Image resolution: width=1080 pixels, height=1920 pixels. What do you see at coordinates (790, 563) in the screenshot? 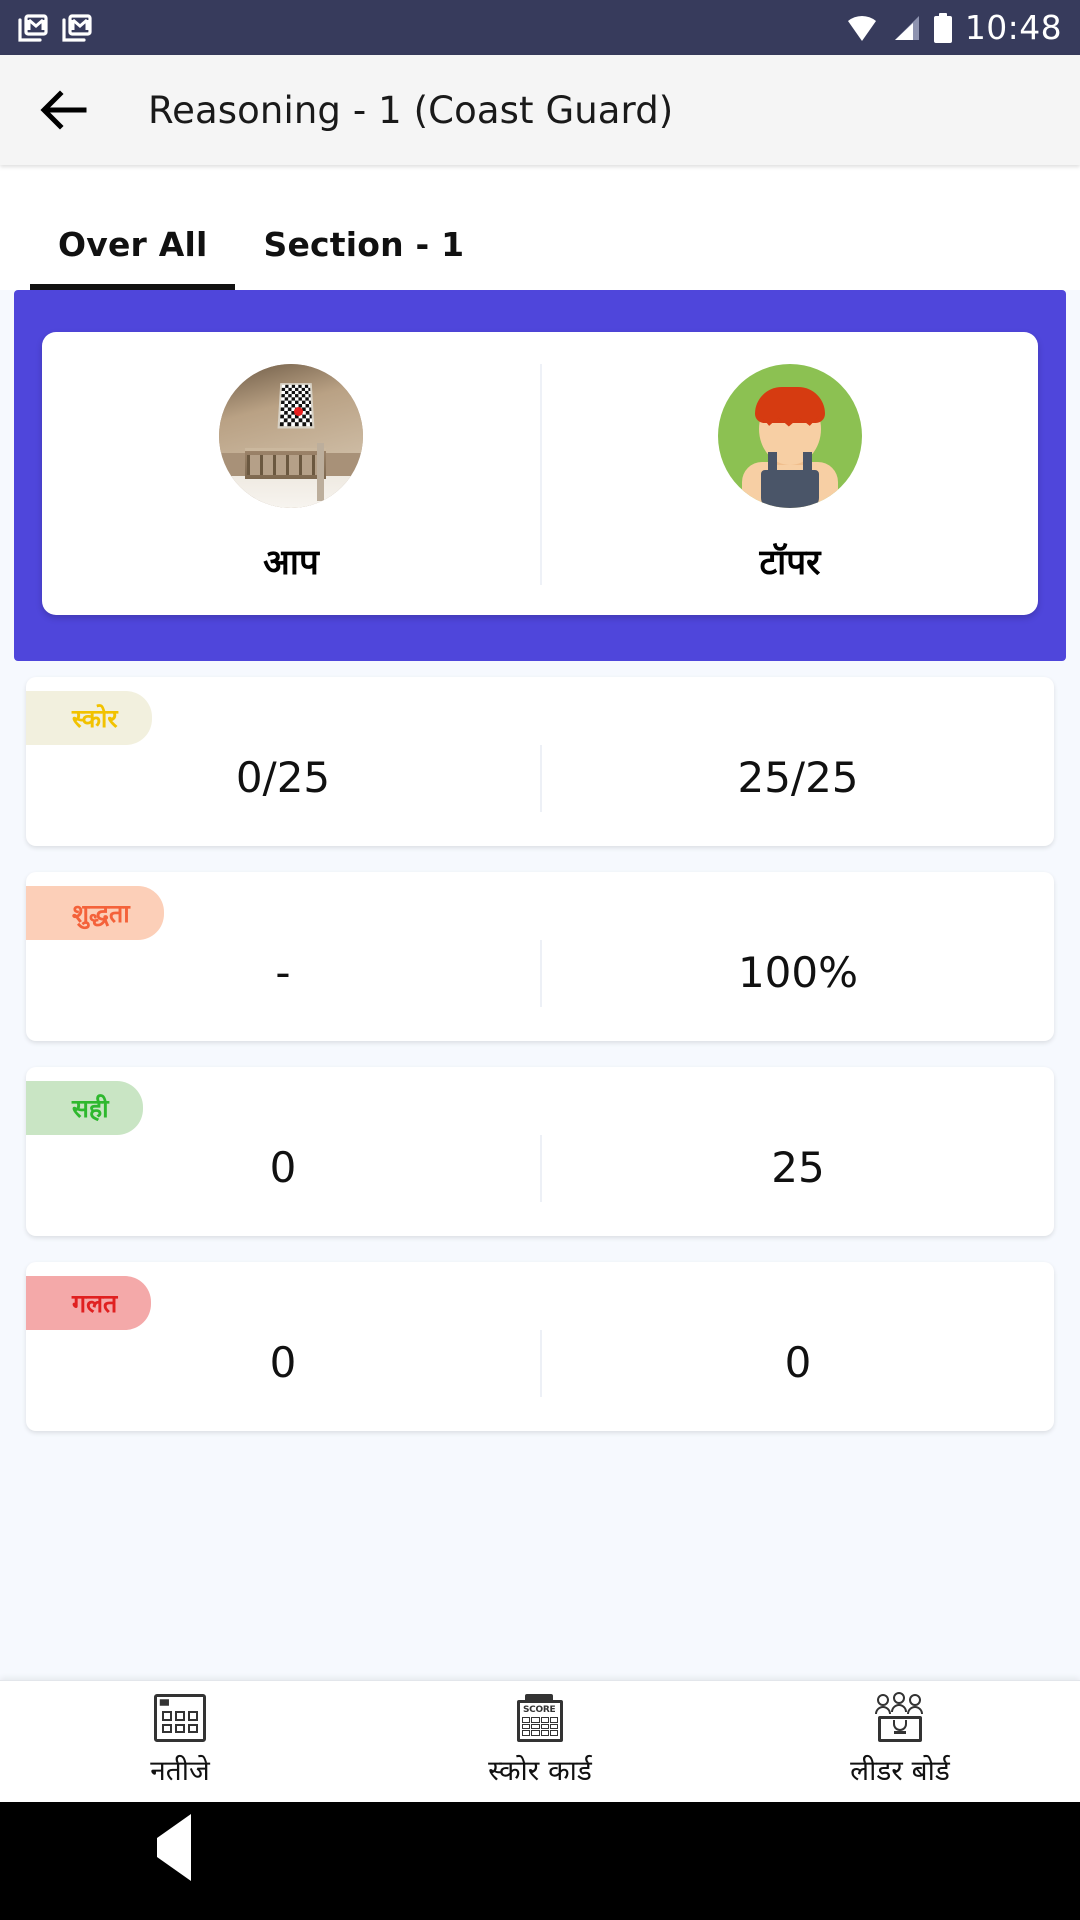
I see `hero-label-topper: टॉपर` at bounding box center [790, 563].